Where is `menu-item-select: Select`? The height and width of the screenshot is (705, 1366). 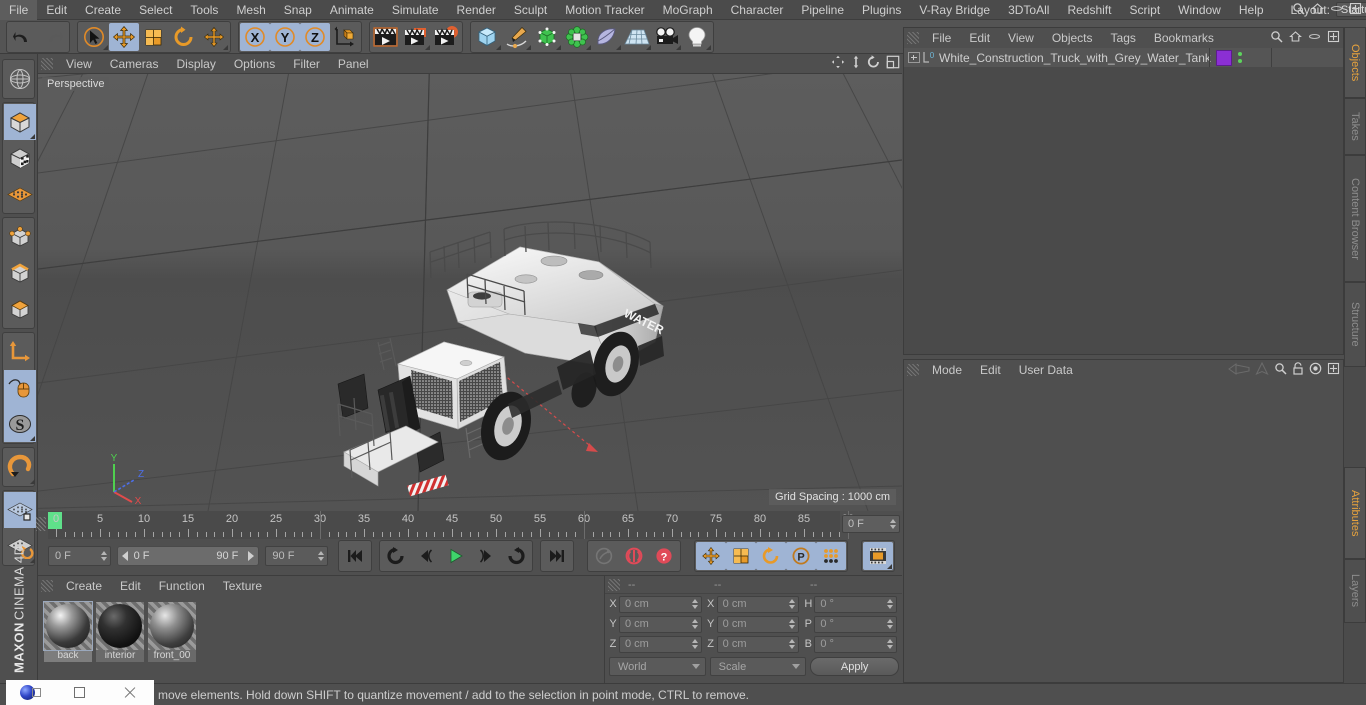
menu-item-select: Select is located at coordinates (155, 10).